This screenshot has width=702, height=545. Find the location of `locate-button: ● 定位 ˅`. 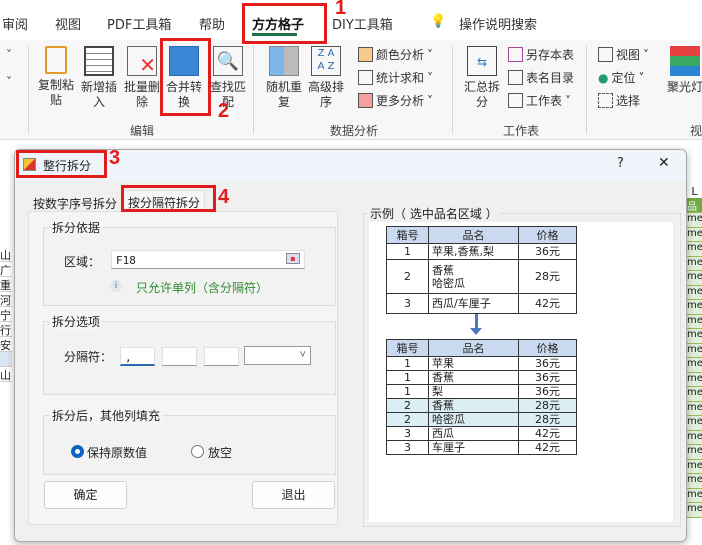

locate-button: ● 定位 ˅ is located at coordinates (621, 77).